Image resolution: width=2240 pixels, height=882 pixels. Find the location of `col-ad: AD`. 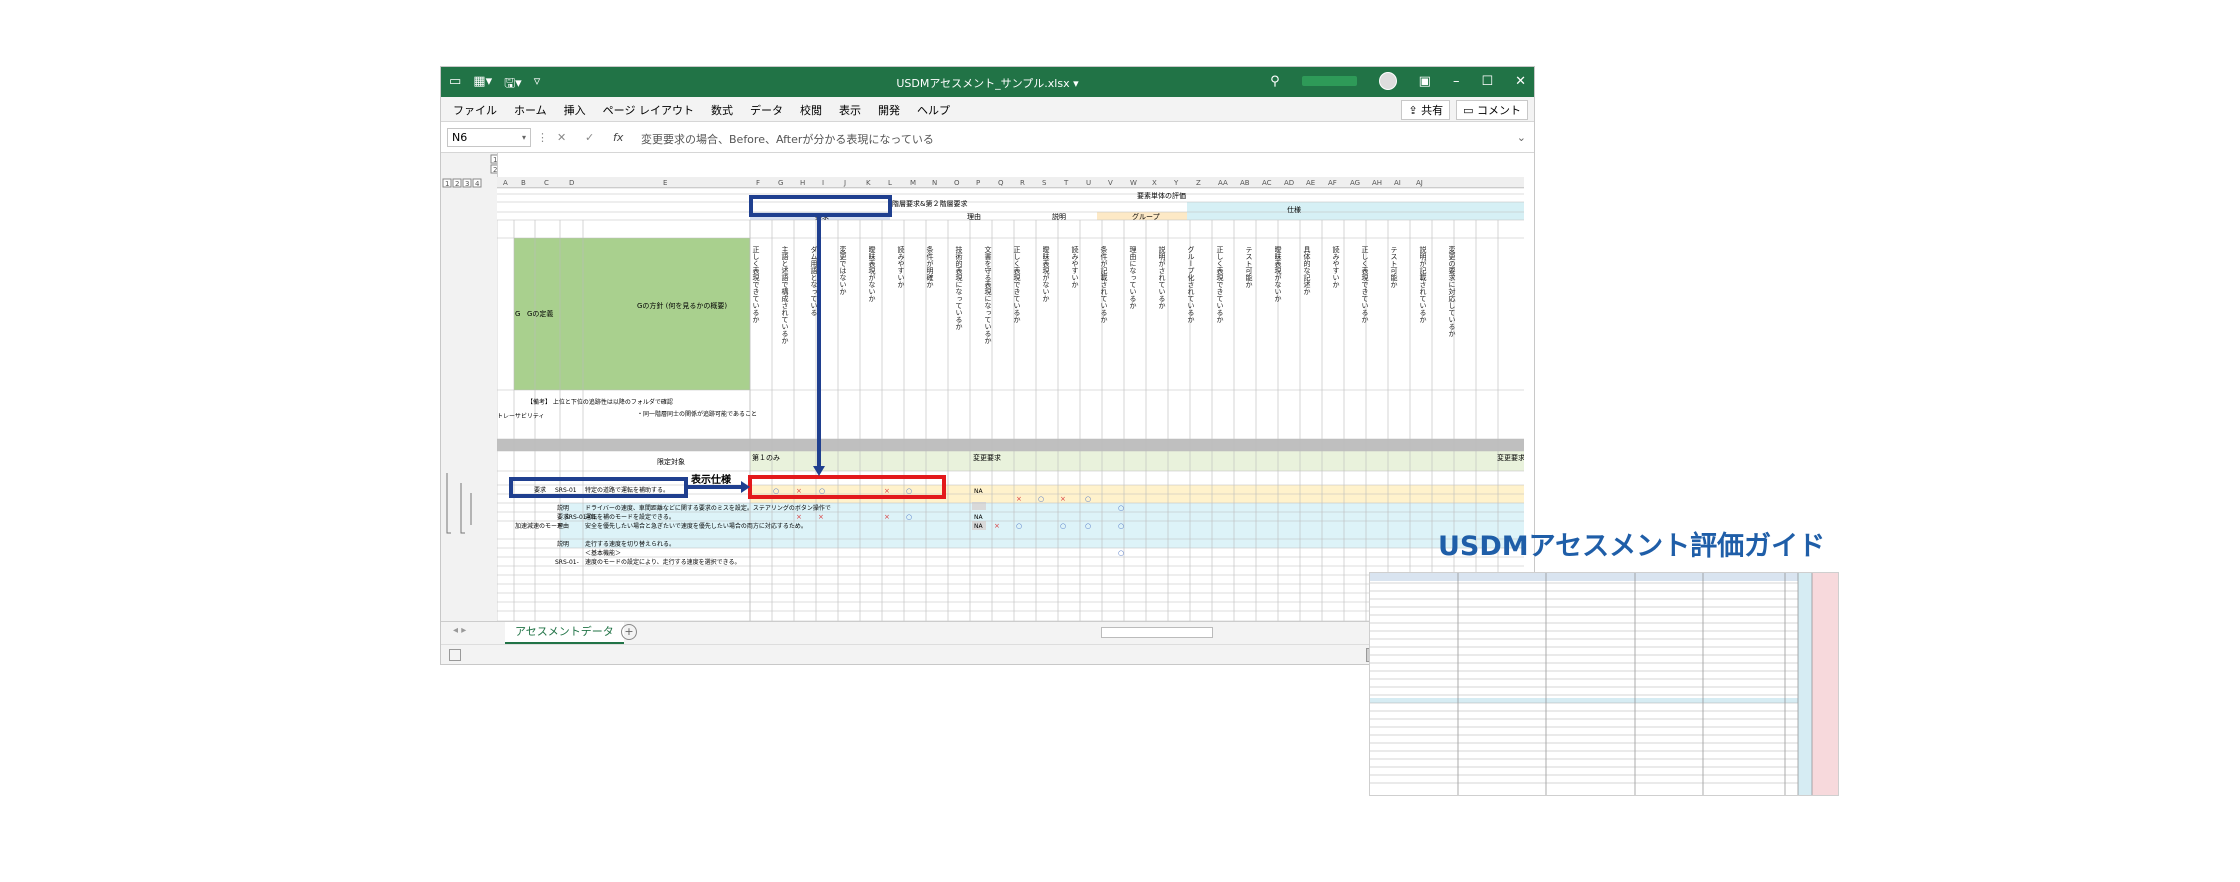

col-ad: AD is located at coordinates (1289, 183).